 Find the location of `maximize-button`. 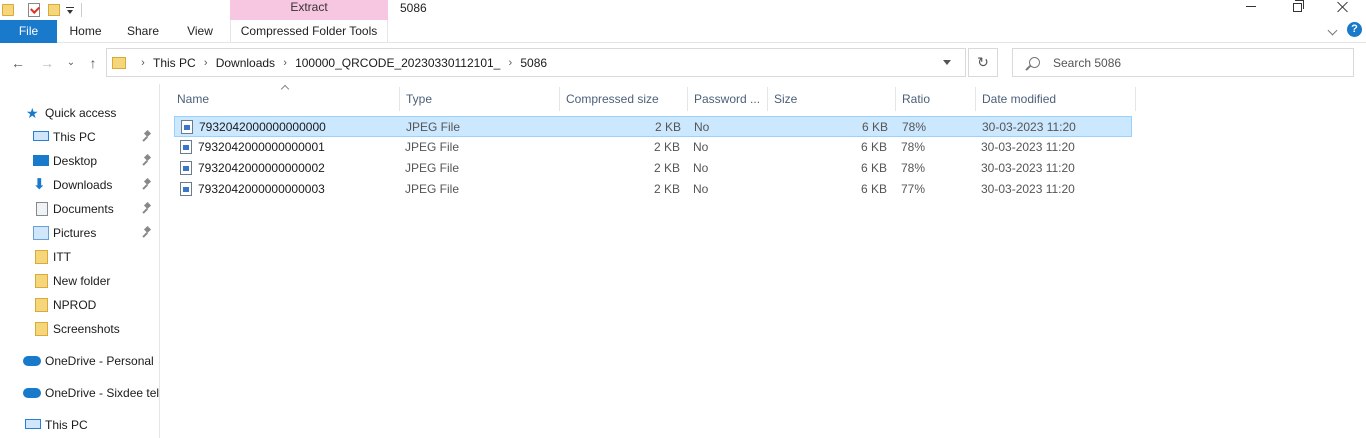

maximize-button is located at coordinates (1297, 10).